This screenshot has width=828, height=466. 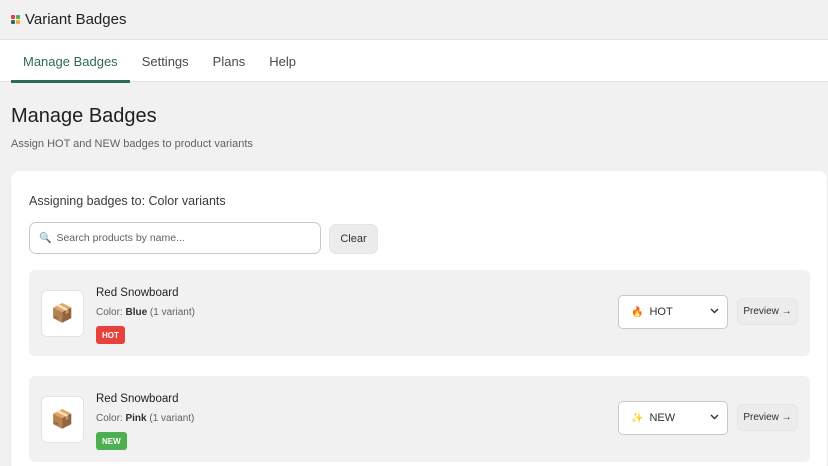 I want to click on variant-info: Color: Pink (1 variant), so click(x=145, y=418).